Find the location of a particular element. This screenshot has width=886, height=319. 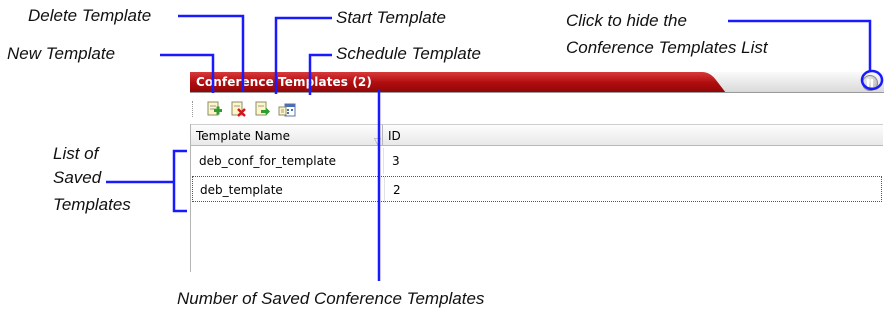

hide-list-highlight is located at coordinates (872, 80).